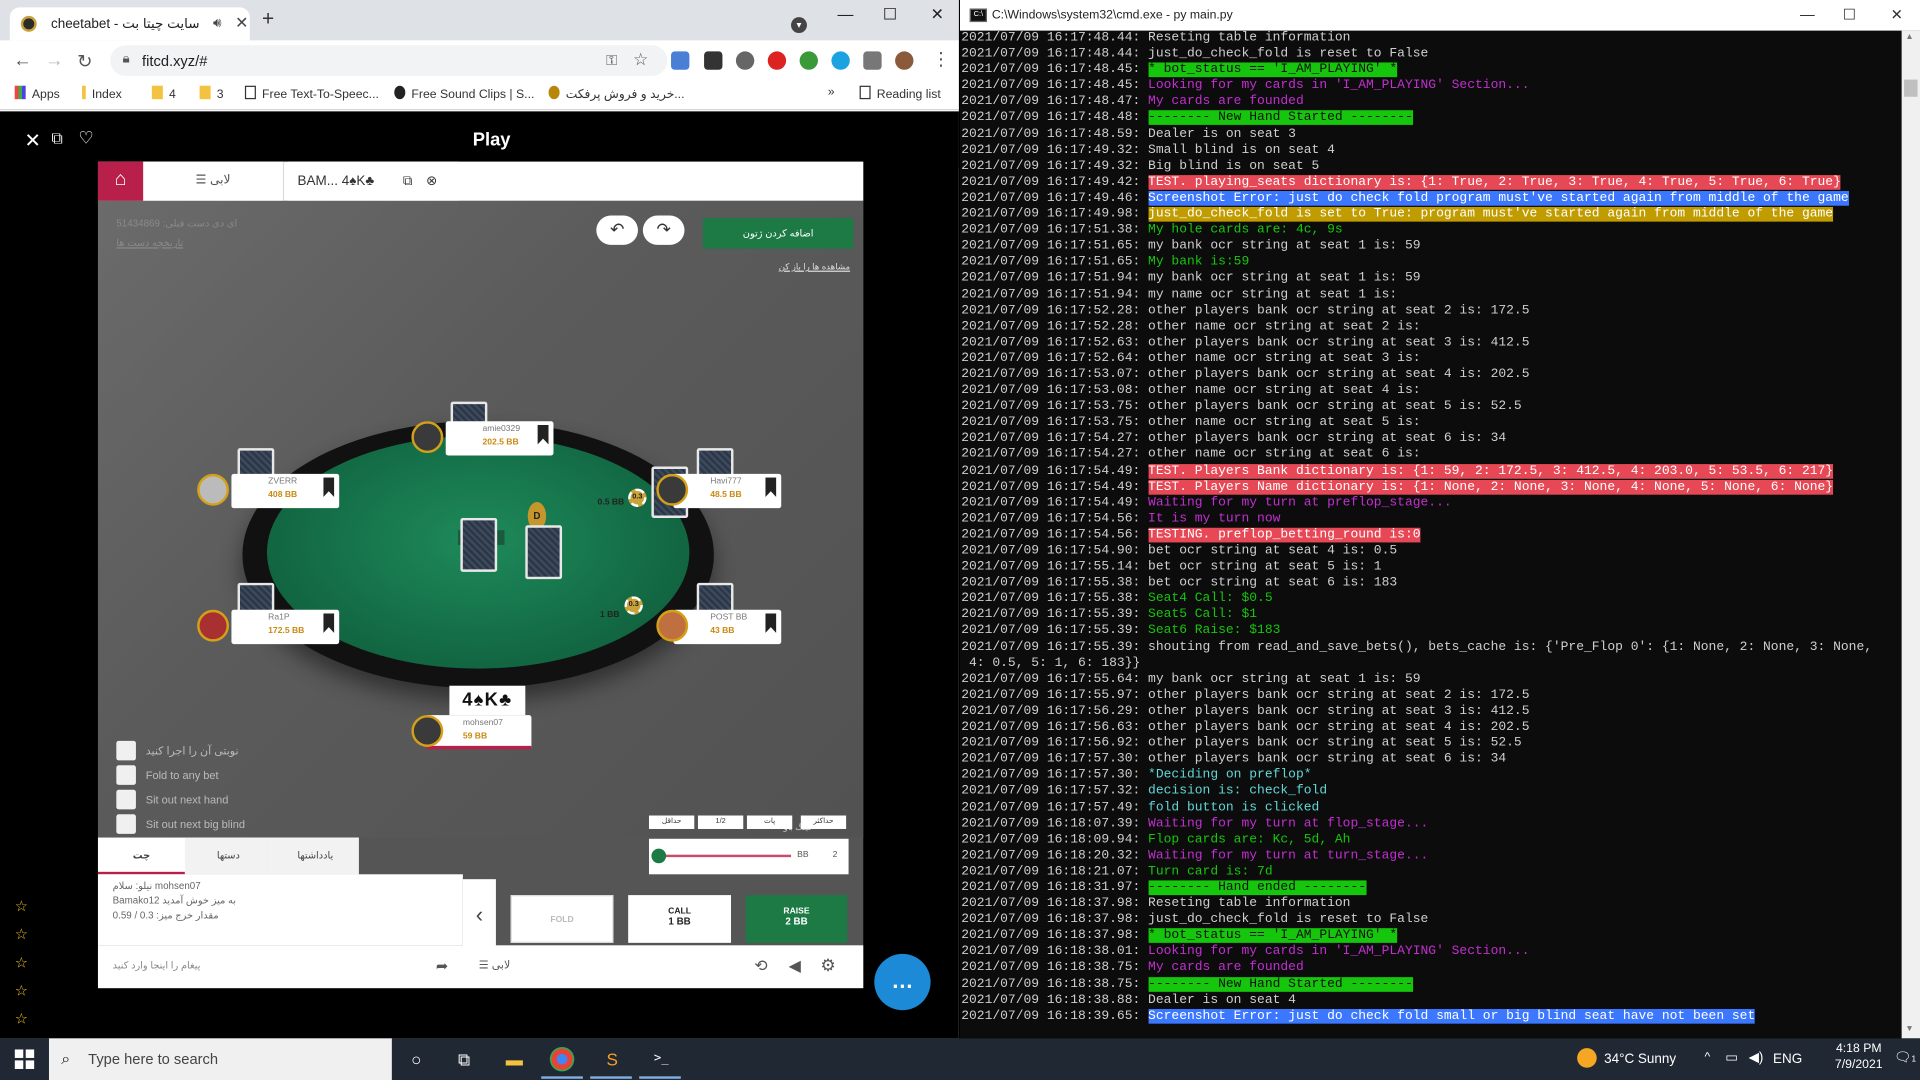 The width and height of the screenshot is (1920, 1080). I want to click on bookmark-folder-4: 4, so click(163, 93).